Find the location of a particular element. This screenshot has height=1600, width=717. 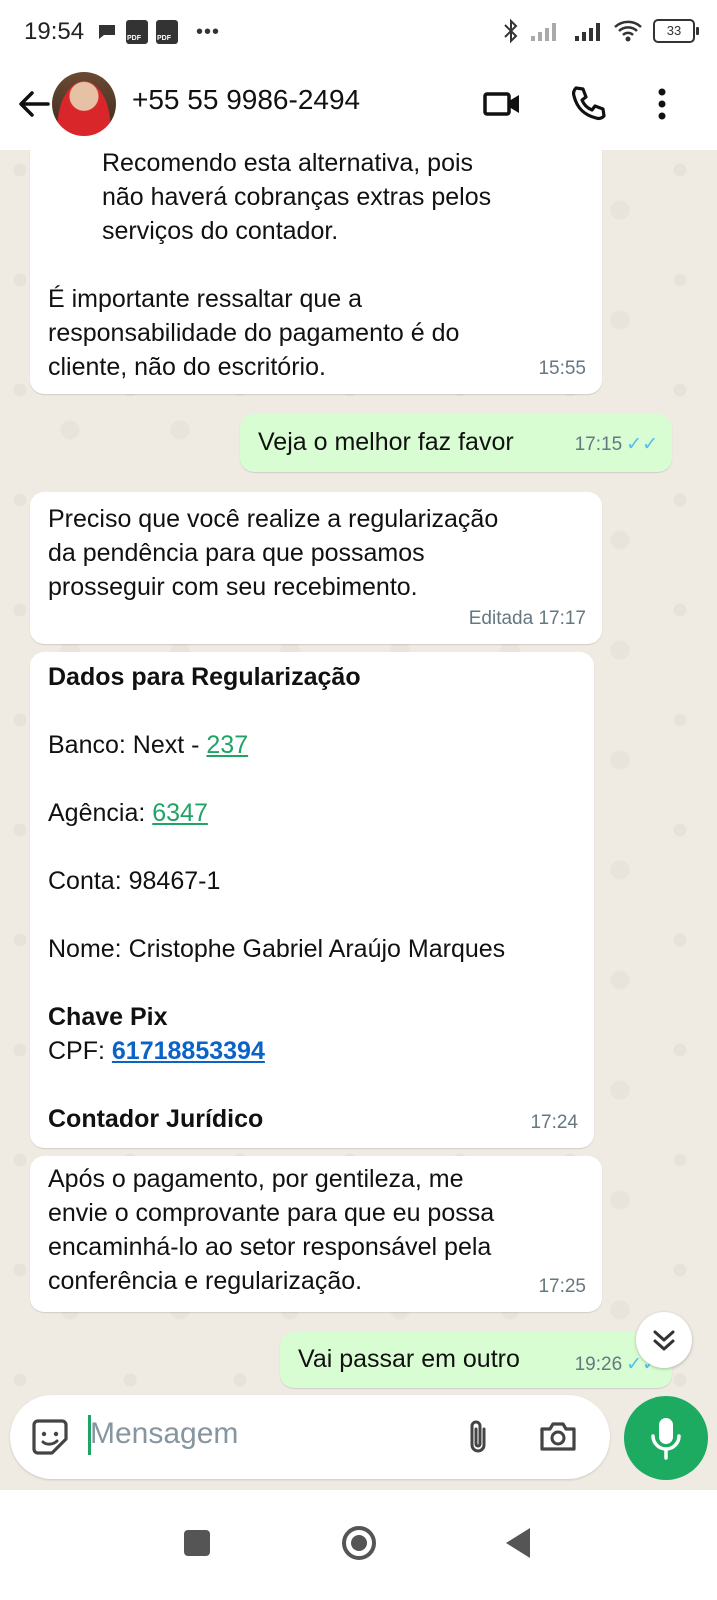

message-input: Mensagem is located at coordinates (164, 1434).